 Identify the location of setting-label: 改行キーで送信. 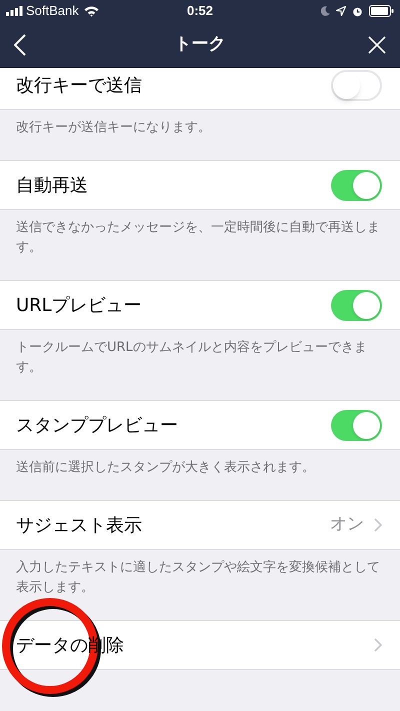
(79, 86).